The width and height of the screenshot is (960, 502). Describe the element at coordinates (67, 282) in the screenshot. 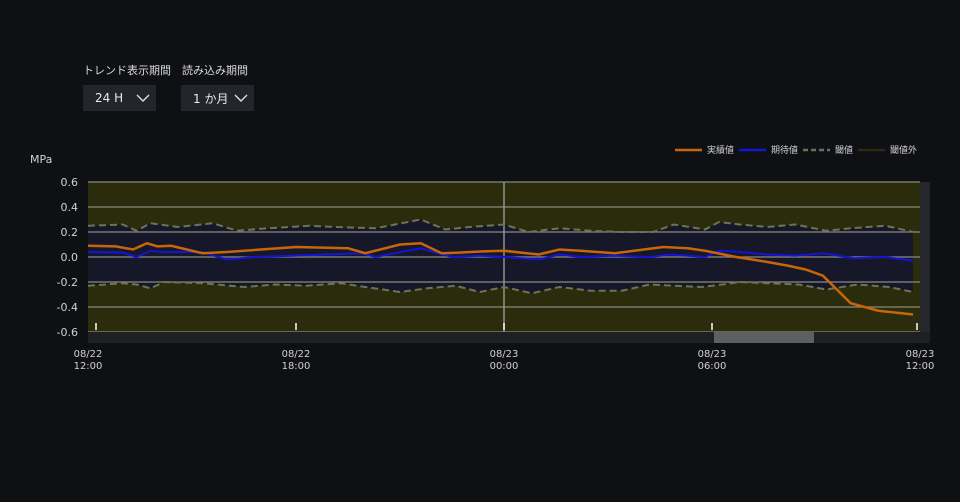

I see `y-tick-label: -0.2` at that location.